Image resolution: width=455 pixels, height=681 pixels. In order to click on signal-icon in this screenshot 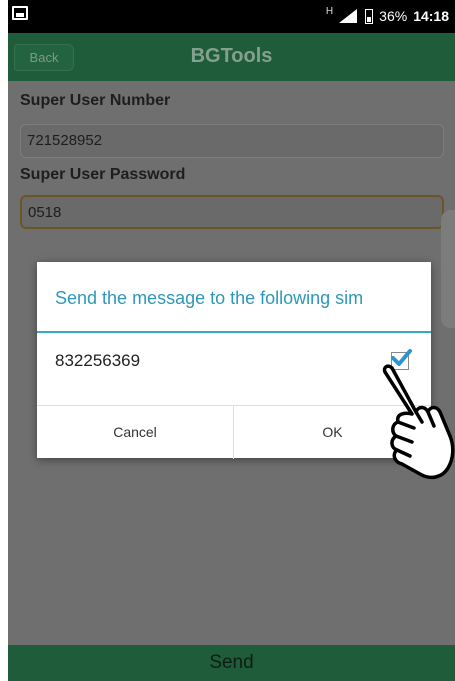, I will do `click(349, 16)`.